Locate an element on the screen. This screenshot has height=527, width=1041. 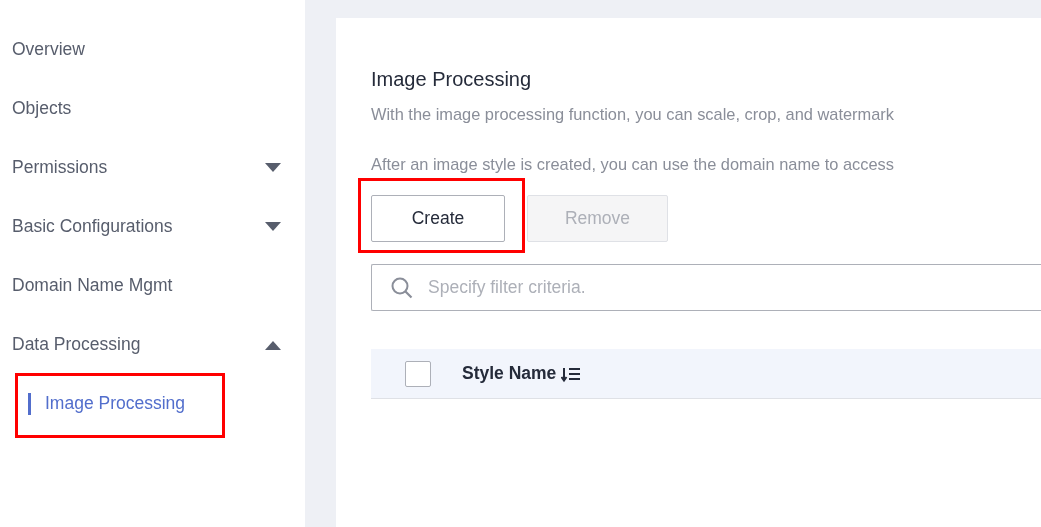
column-header: Style Name is located at coordinates (509, 373).